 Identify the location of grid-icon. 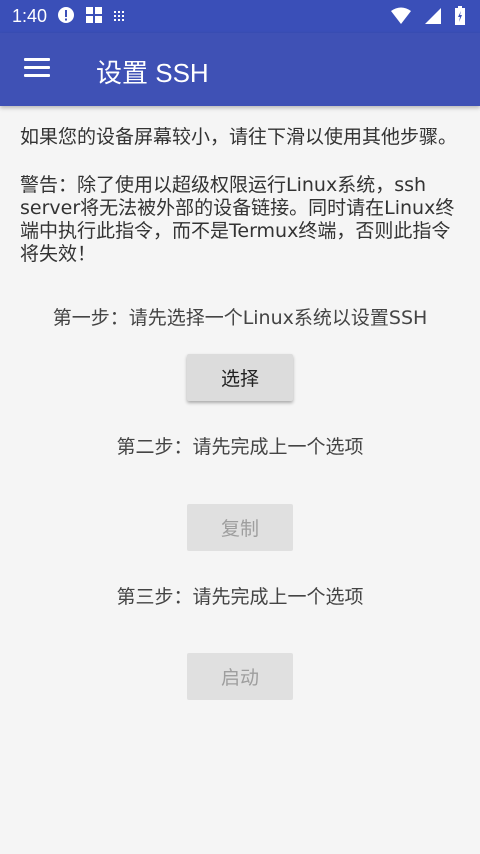
(119, 16).